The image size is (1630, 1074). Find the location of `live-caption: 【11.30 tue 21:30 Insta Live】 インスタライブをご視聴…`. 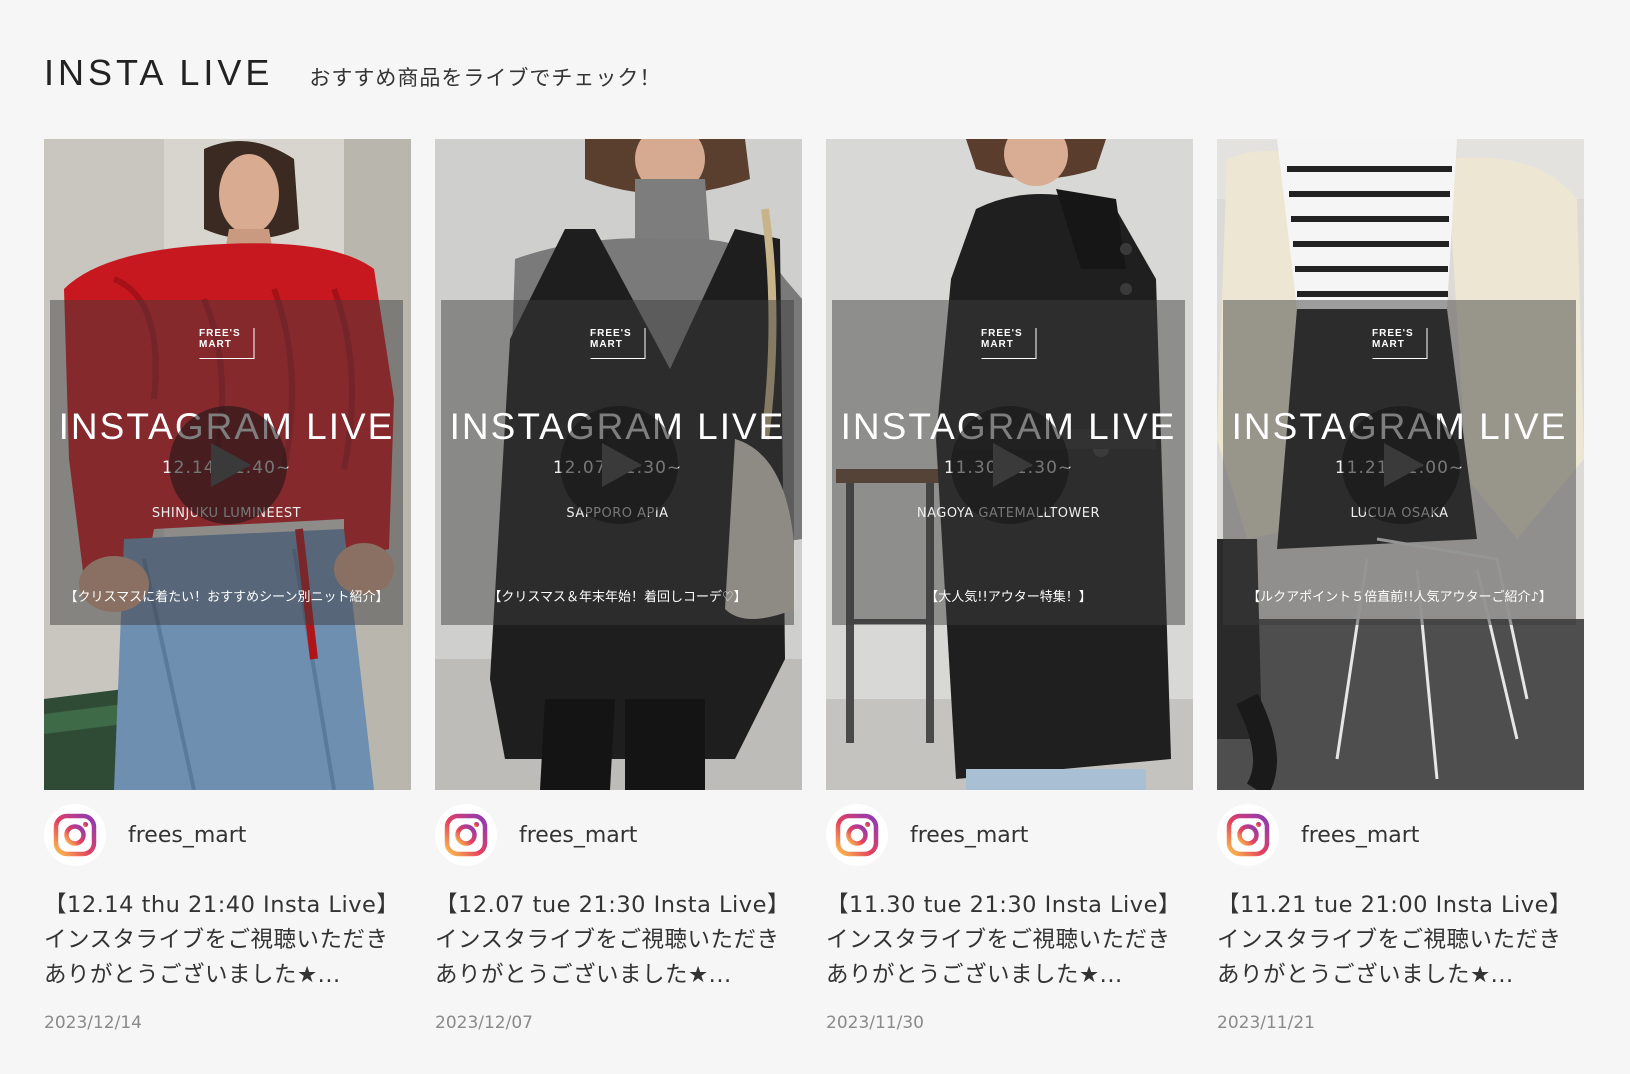

live-caption: 【11.30 tue 21:30 Insta Live】 インスタライブをご視聴… is located at coordinates (1009, 940).